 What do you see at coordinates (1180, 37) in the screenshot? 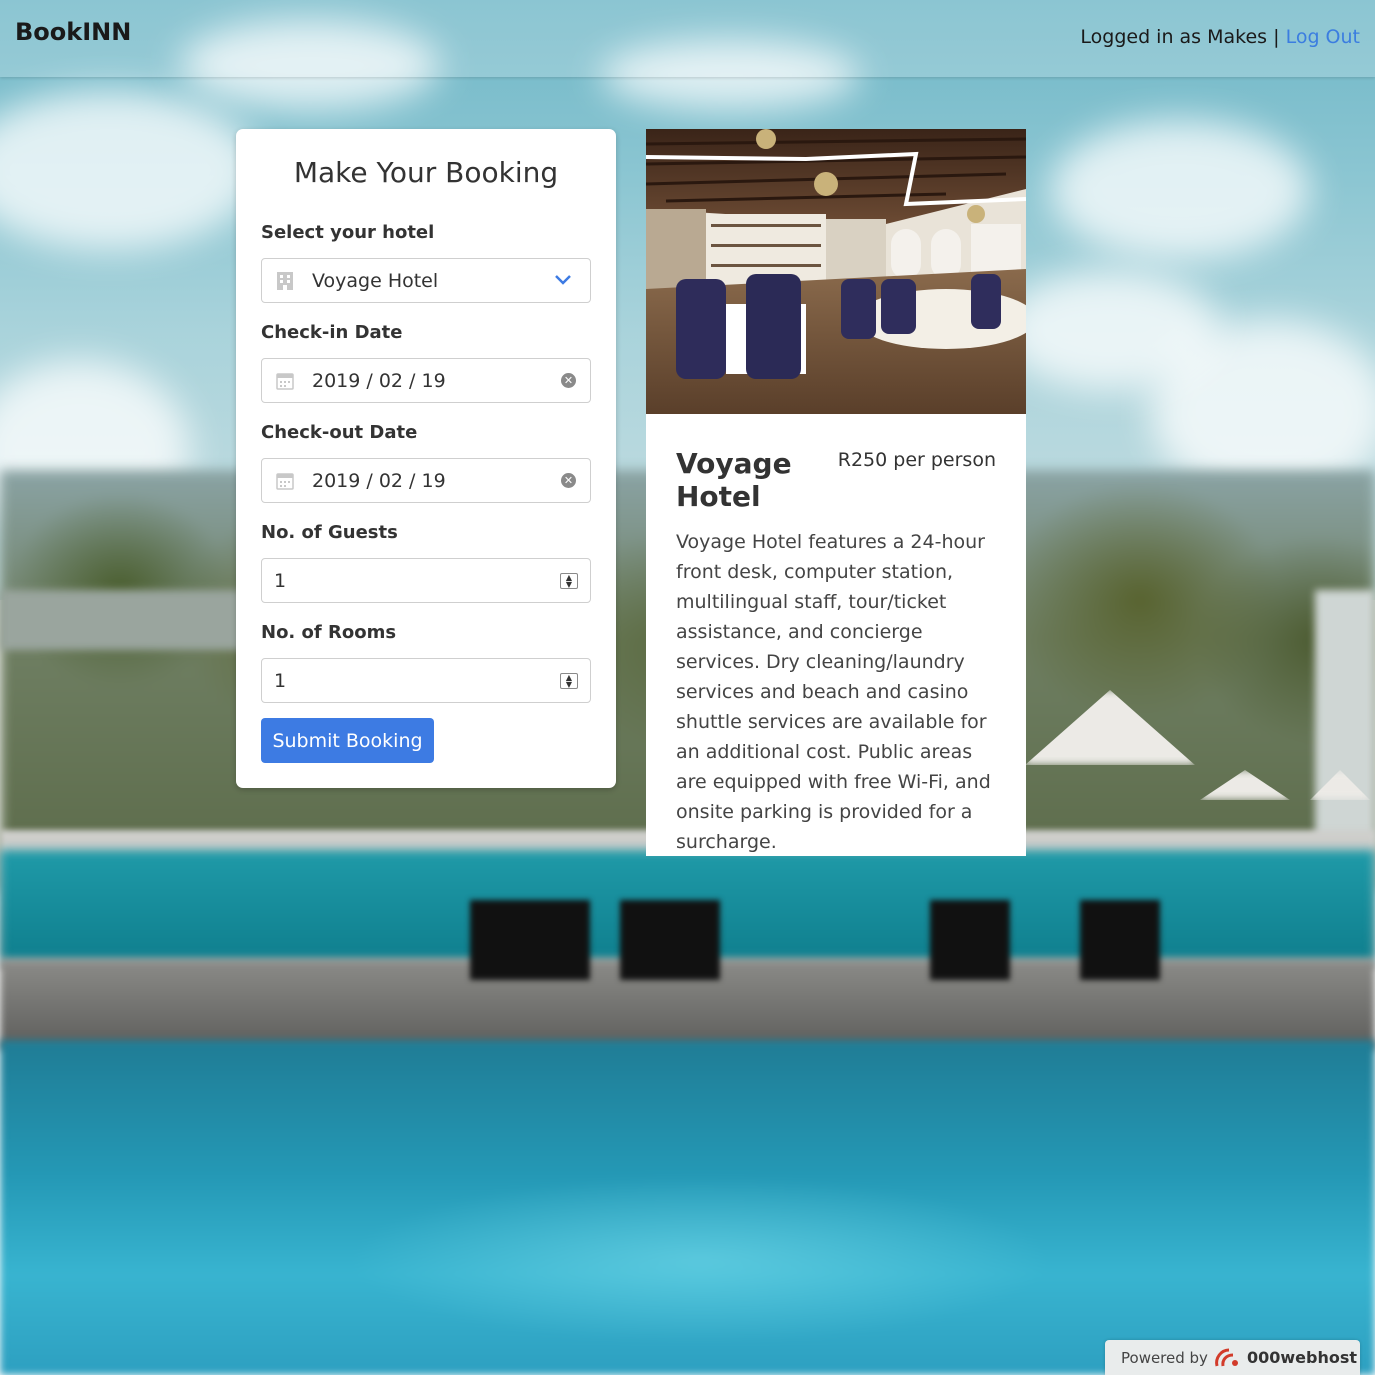
I see `logged-in-text: Logged in as Makes |` at bounding box center [1180, 37].